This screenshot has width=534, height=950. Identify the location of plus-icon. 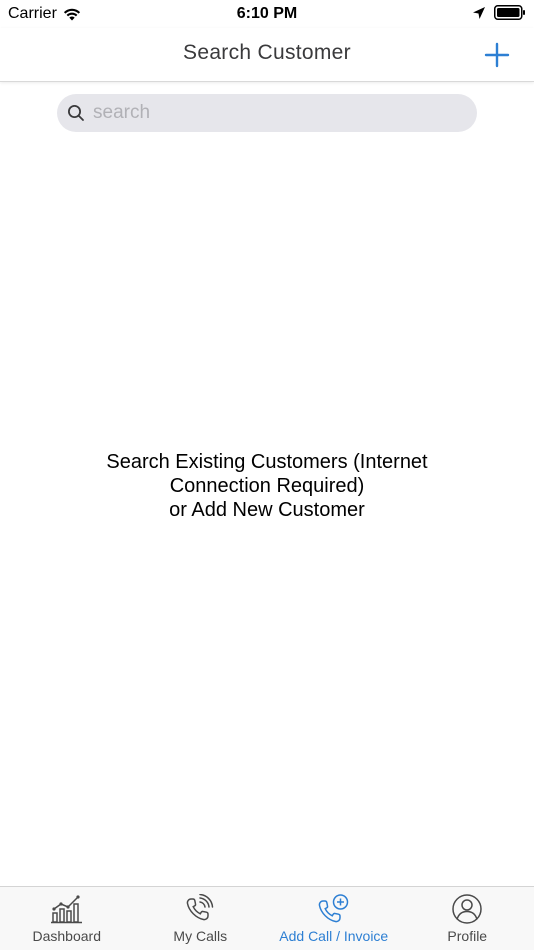
(497, 55).